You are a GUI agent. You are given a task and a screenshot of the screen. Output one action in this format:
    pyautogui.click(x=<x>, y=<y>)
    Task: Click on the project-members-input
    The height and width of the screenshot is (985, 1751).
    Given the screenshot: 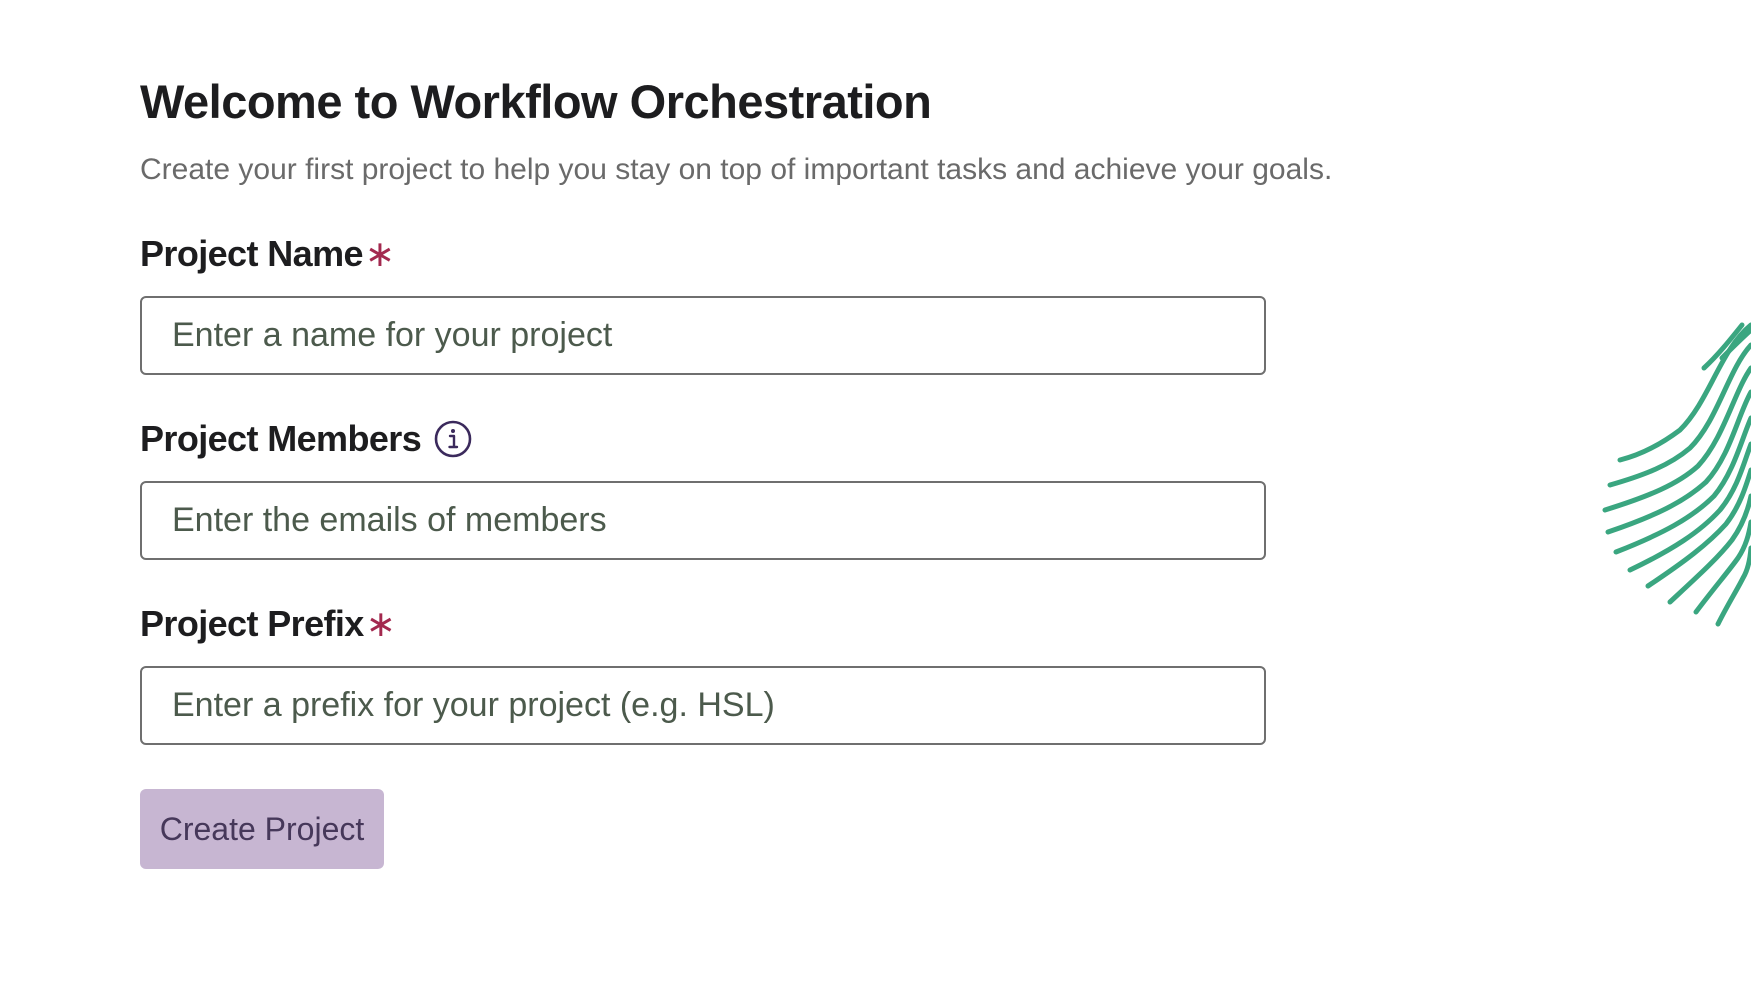 What is the action you would take?
    pyautogui.click(x=703, y=520)
    